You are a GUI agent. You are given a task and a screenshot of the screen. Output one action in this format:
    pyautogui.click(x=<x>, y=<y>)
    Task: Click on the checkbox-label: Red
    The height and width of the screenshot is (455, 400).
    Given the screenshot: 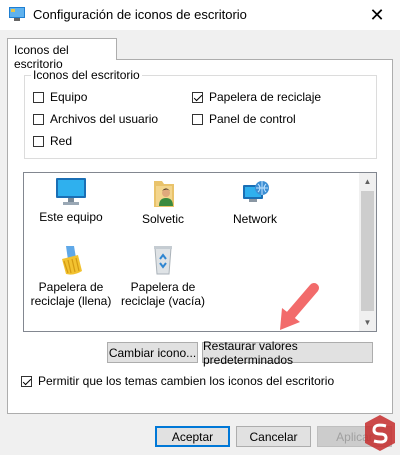 What is the action you would take?
    pyautogui.click(x=61, y=141)
    